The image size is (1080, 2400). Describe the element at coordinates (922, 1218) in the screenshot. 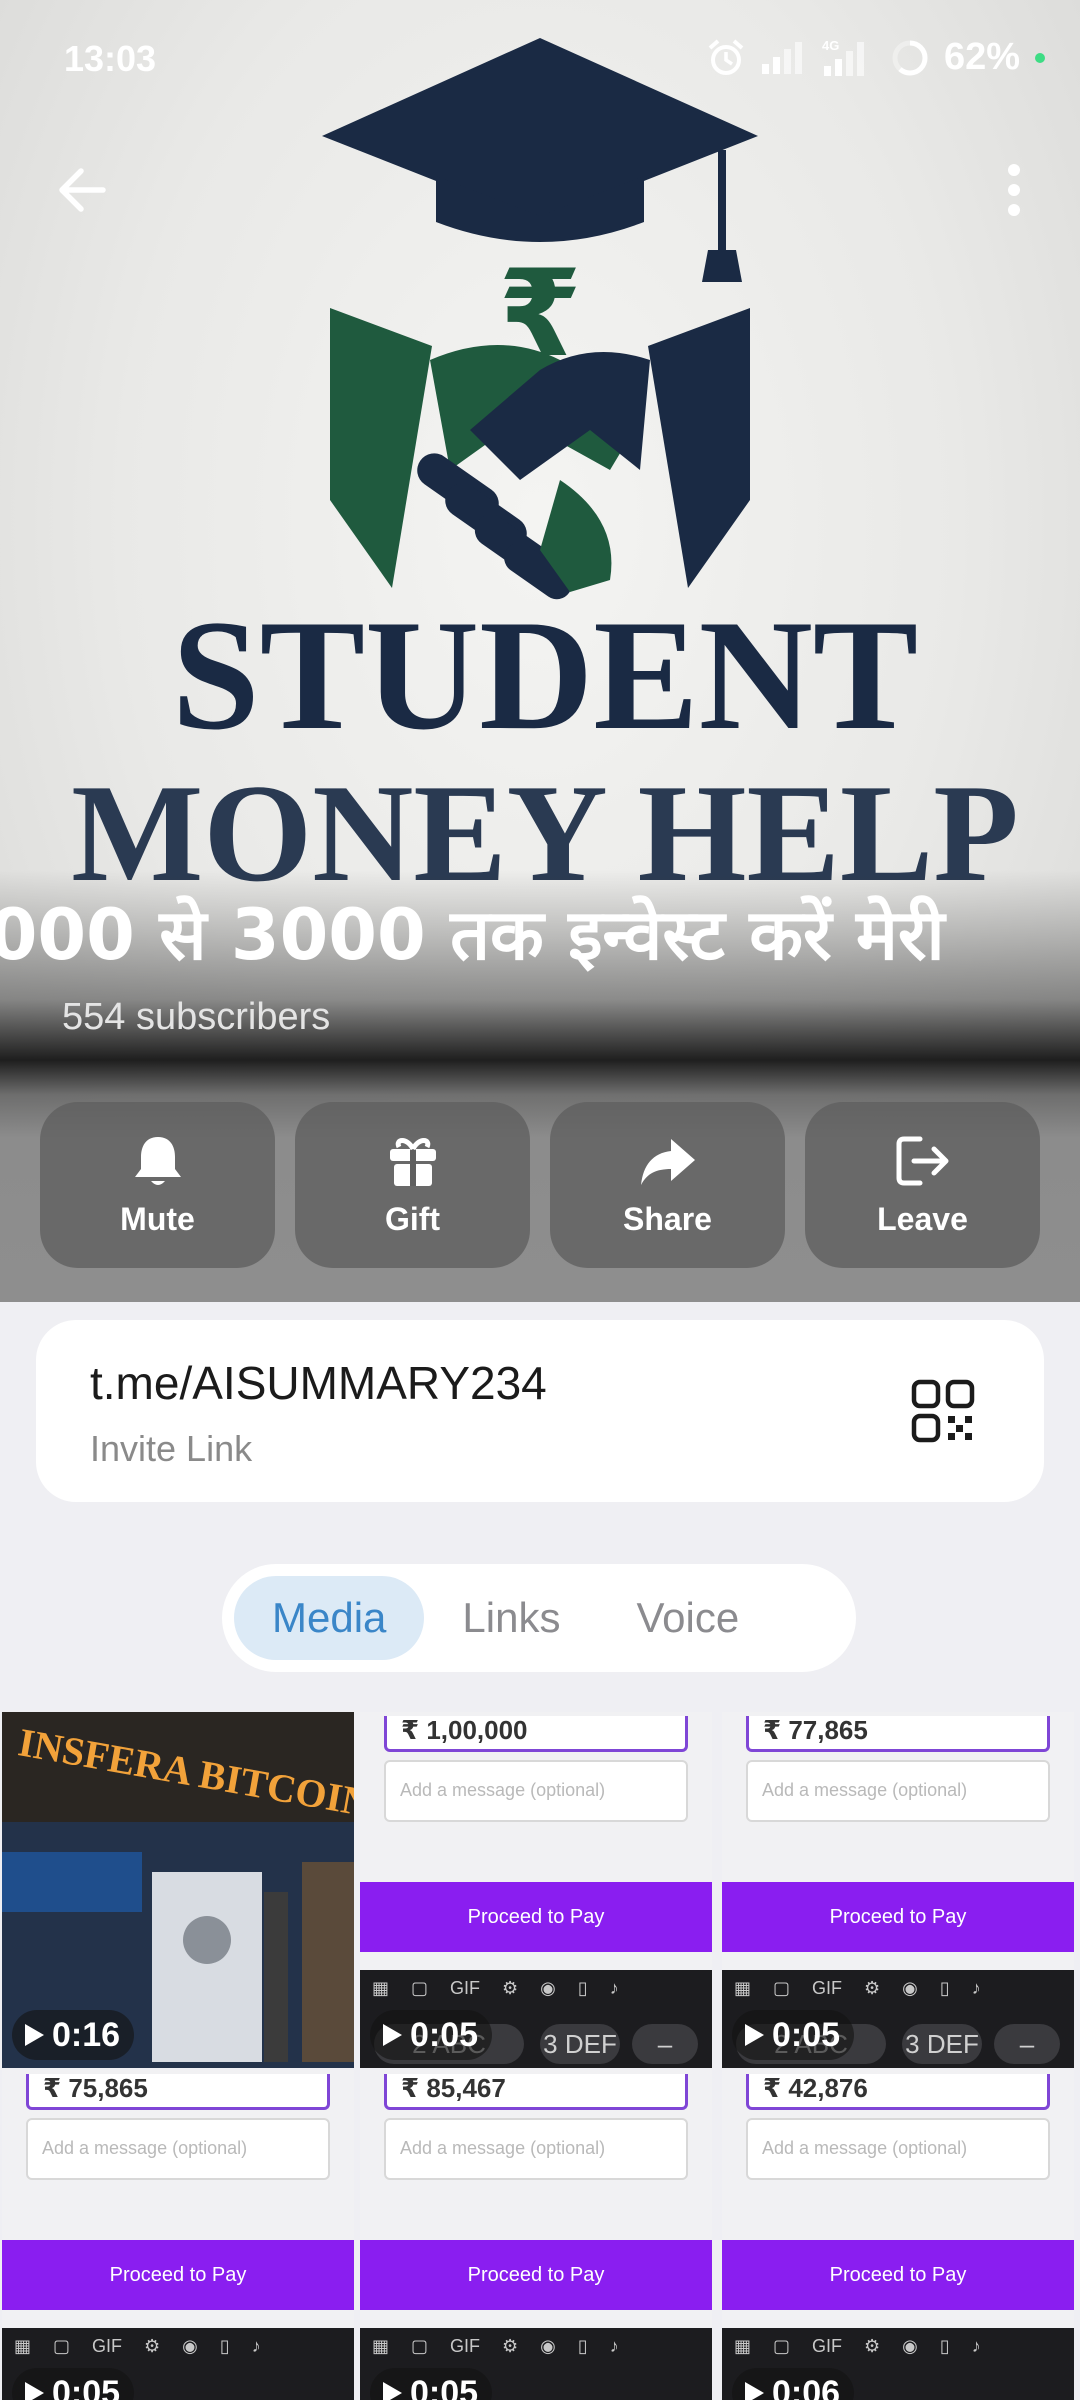

I see `leave-label: Leave` at that location.